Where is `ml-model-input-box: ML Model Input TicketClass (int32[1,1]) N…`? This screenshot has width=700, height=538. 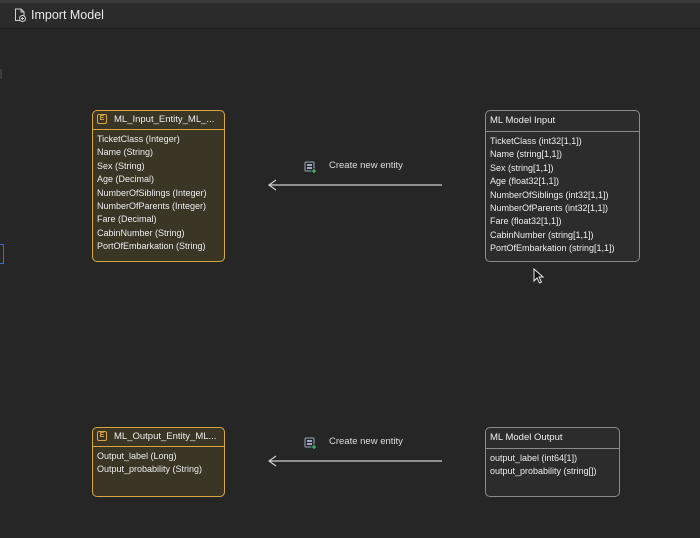 ml-model-input-box: ML Model Input TicketClass (int32[1,1]) N… is located at coordinates (562, 186).